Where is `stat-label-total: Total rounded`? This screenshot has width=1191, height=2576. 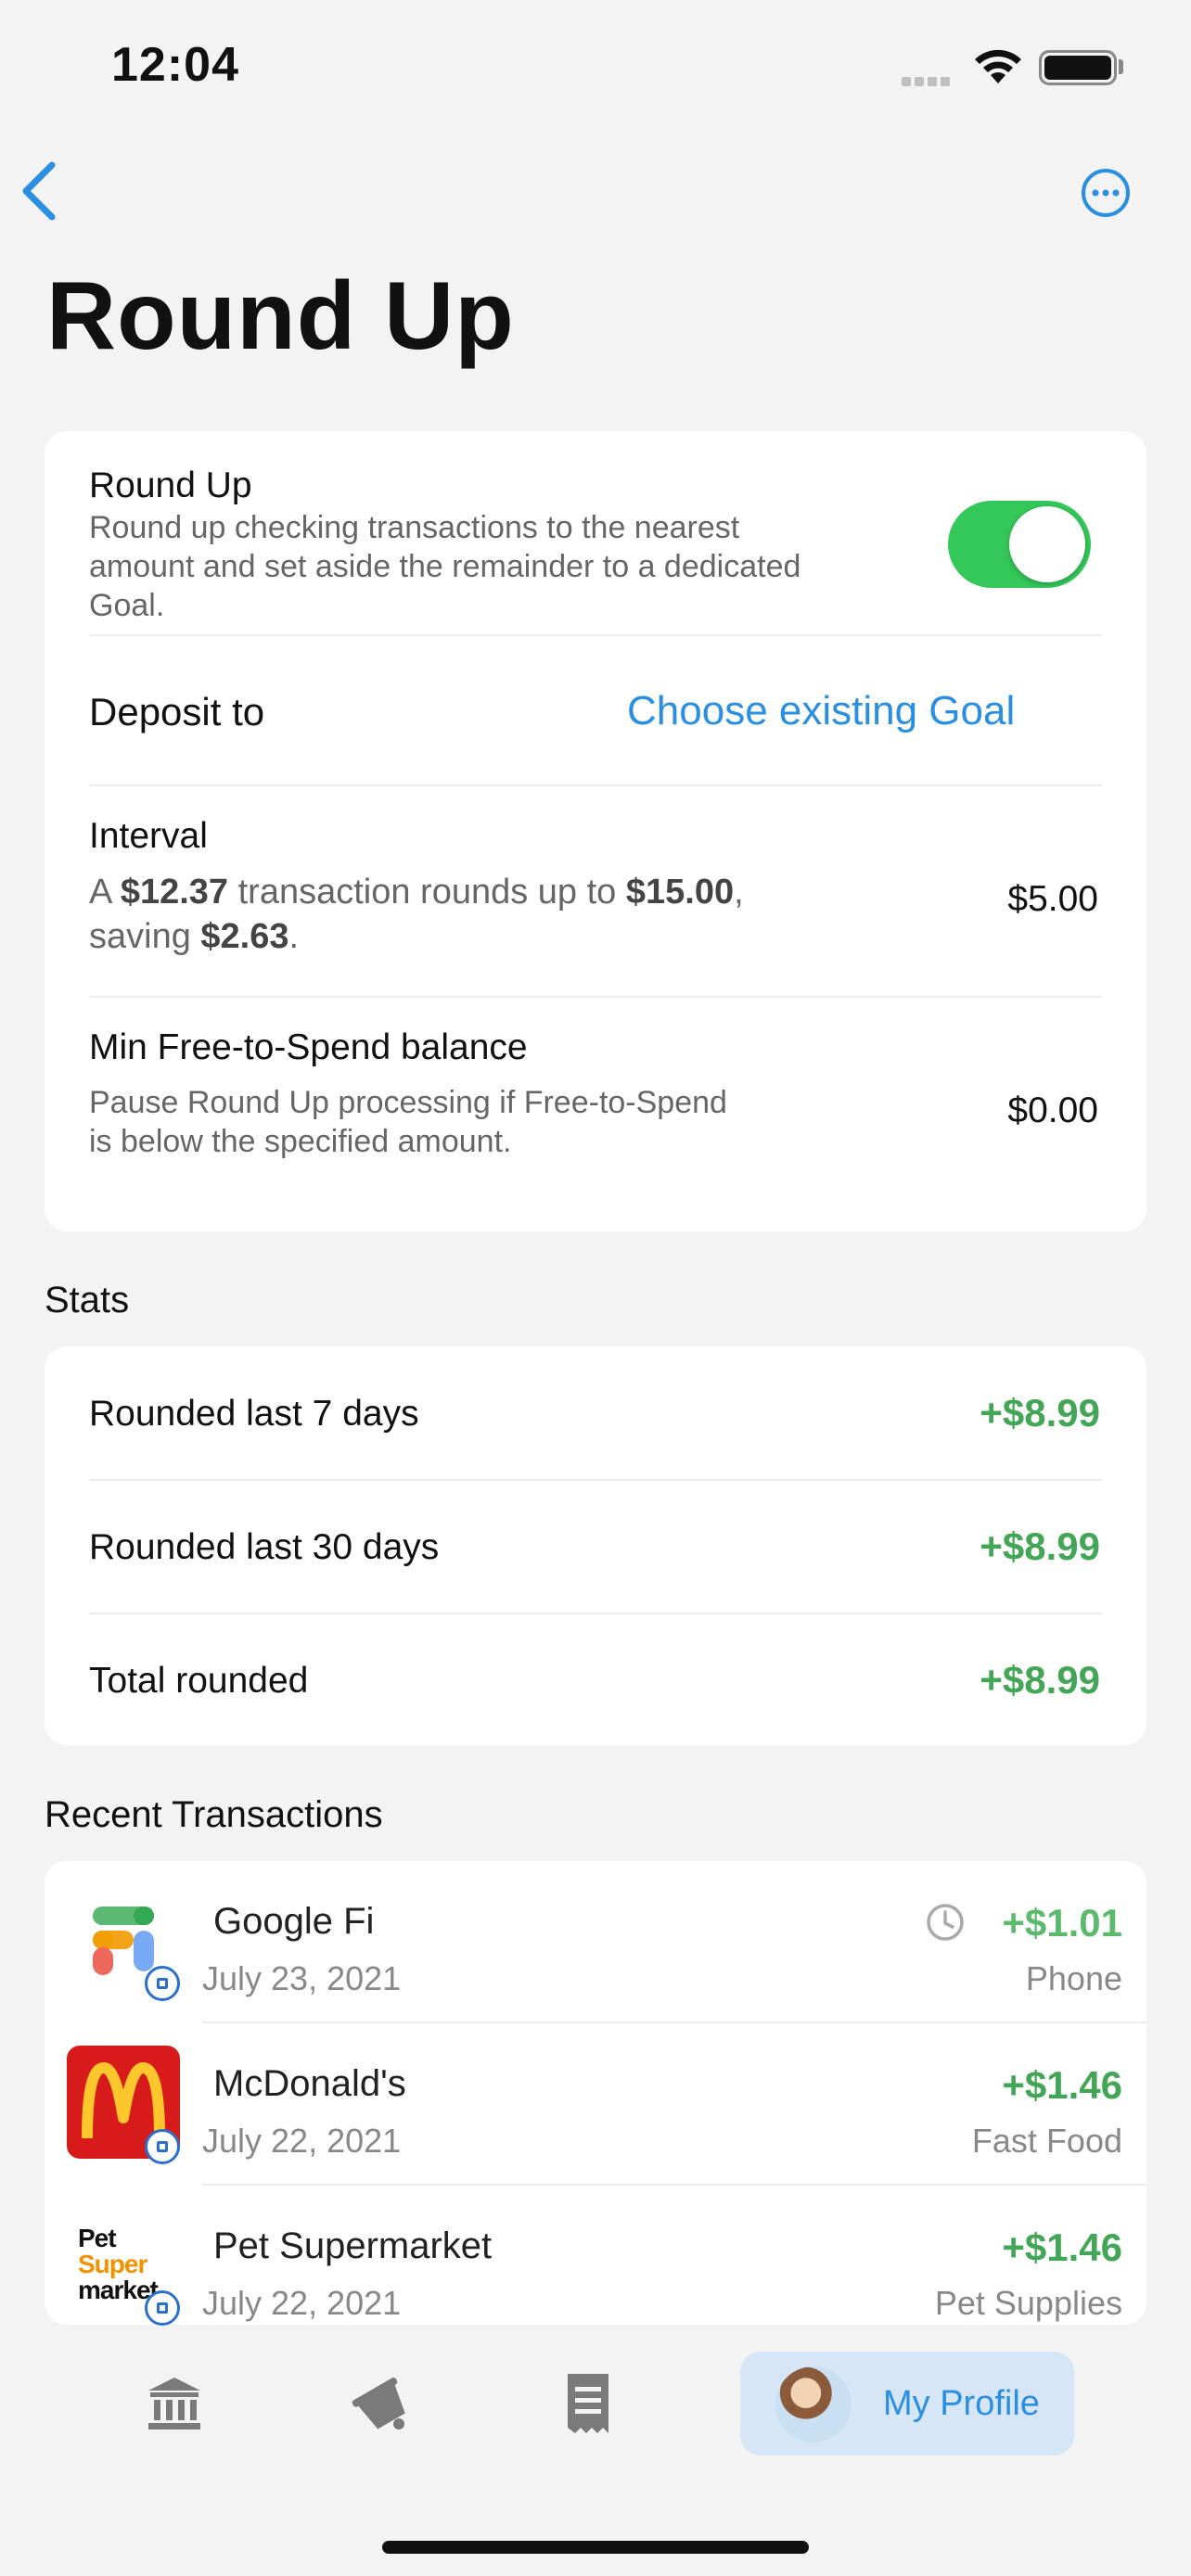
stat-label-total: Total rounded is located at coordinates (199, 1681).